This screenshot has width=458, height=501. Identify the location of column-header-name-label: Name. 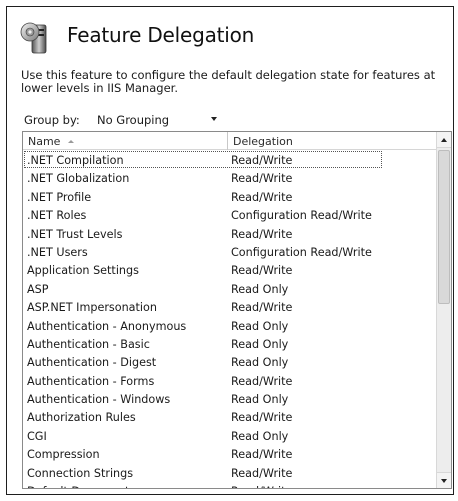
(44, 141).